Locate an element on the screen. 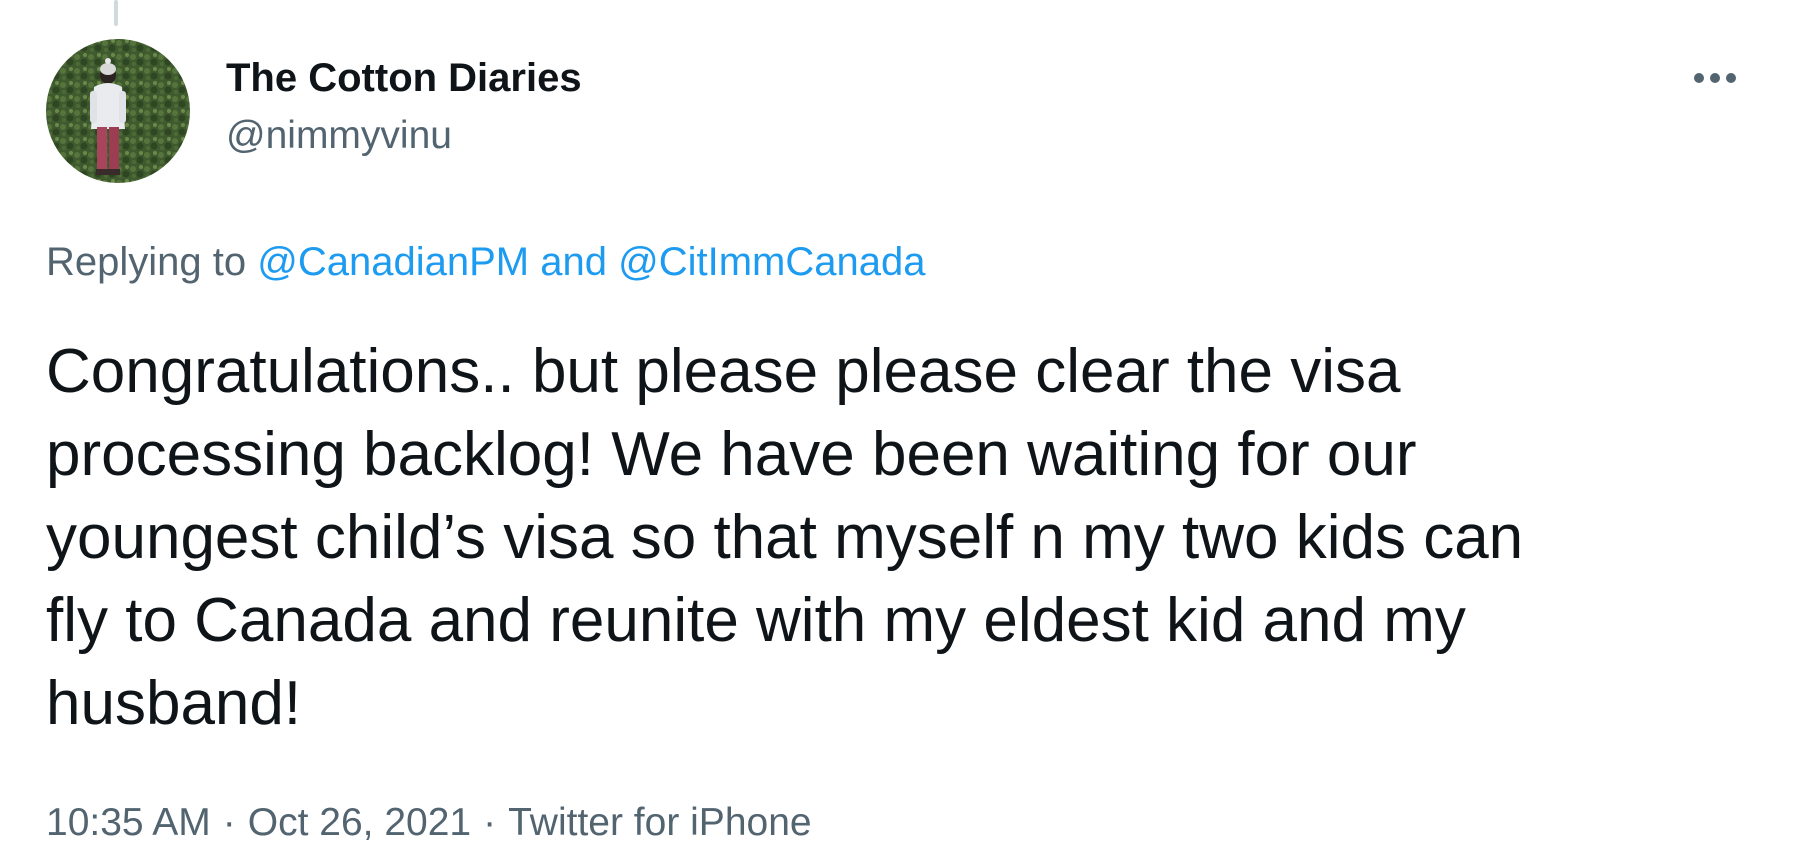 This screenshot has height=868, width=1795. replying-conjunction: and is located at coordinates (573, 262).